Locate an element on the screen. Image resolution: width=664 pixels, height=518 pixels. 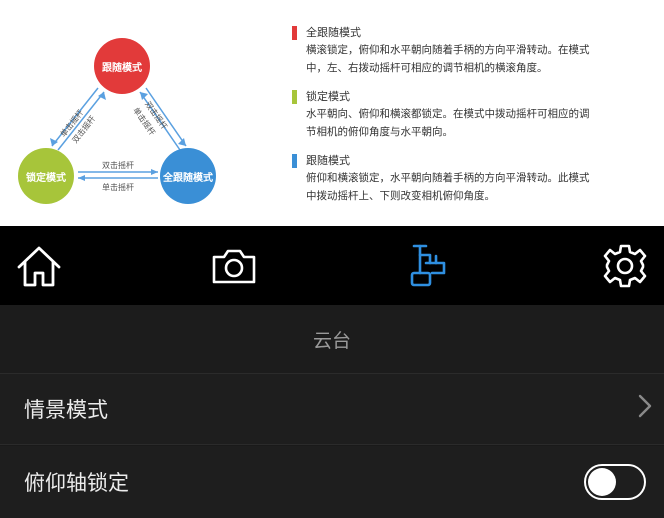
lock-mode-circle: 锁定模式 is located at coordinates (46, 176).